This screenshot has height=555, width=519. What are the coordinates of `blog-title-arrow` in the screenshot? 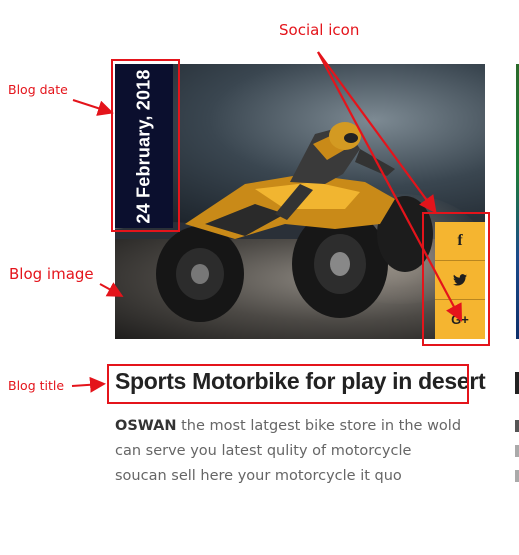 It's located at (88, 384).